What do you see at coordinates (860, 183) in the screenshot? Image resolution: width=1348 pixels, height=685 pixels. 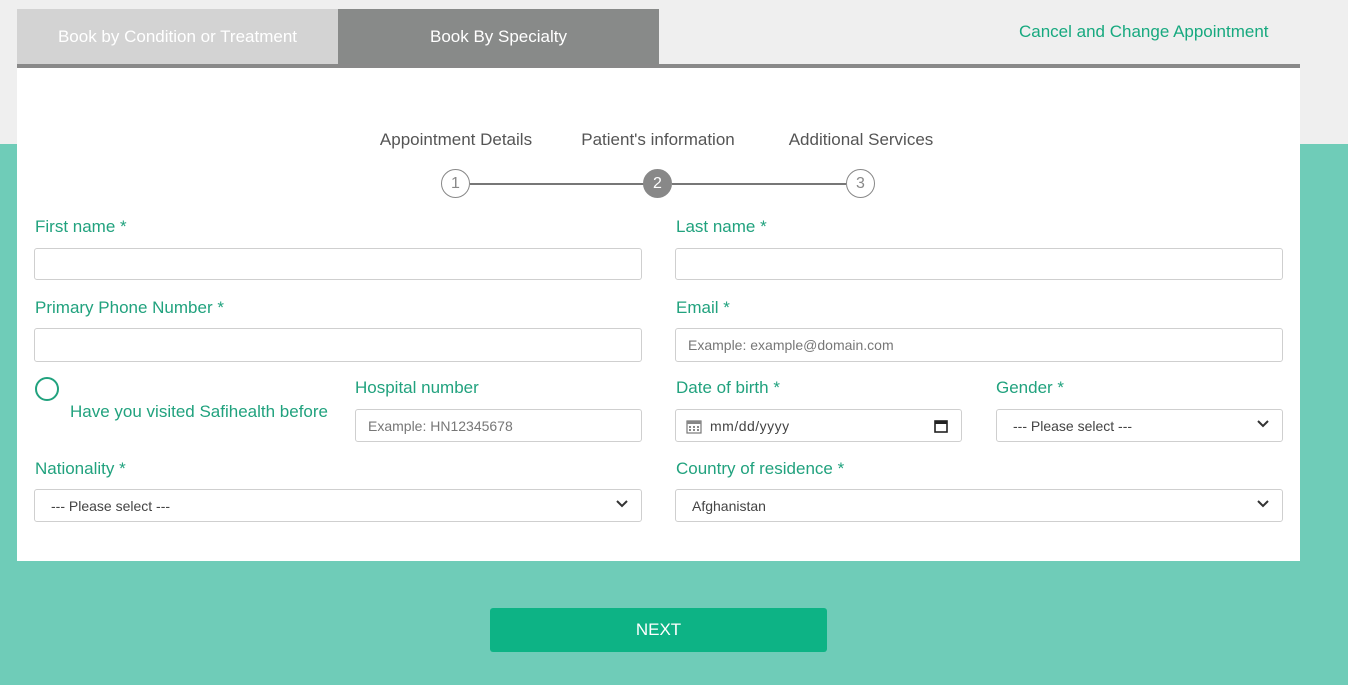 I see `step-circle-3: 3` at bounding box center [860, 183].